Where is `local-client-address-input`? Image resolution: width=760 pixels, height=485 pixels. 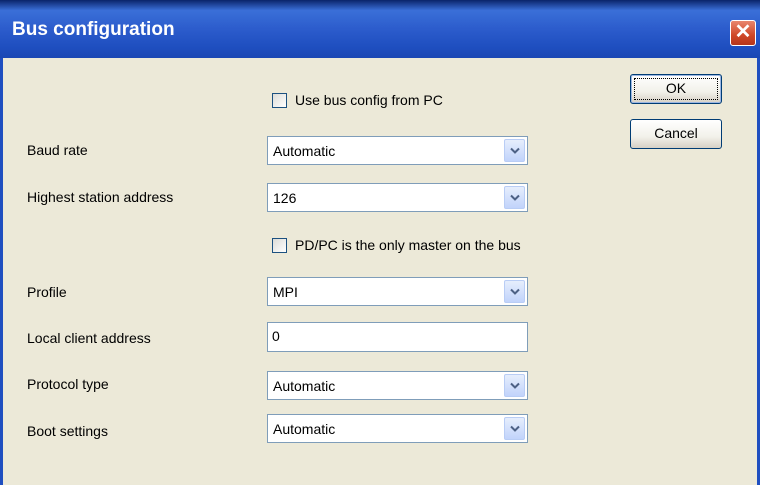 local-client-address-input is located at coordinates (392, 336).